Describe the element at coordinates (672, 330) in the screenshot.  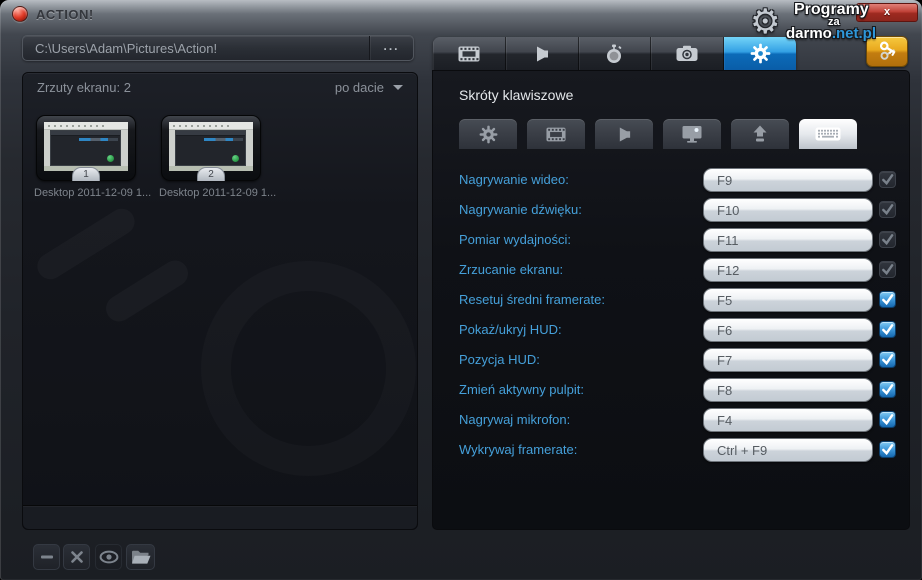
I see `shortcut-row: Pokaż/ukryj HUD:` at that location.